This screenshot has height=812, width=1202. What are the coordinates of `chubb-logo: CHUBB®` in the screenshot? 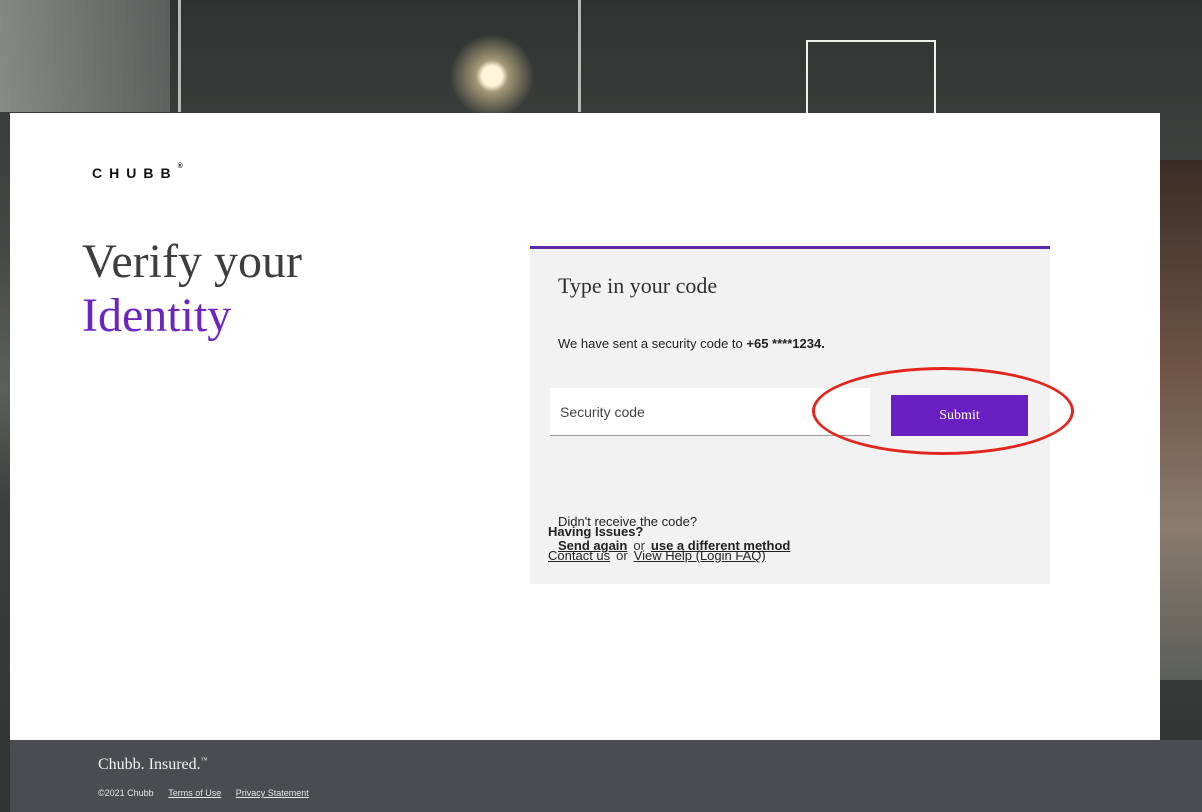 It's located at (137, 172).